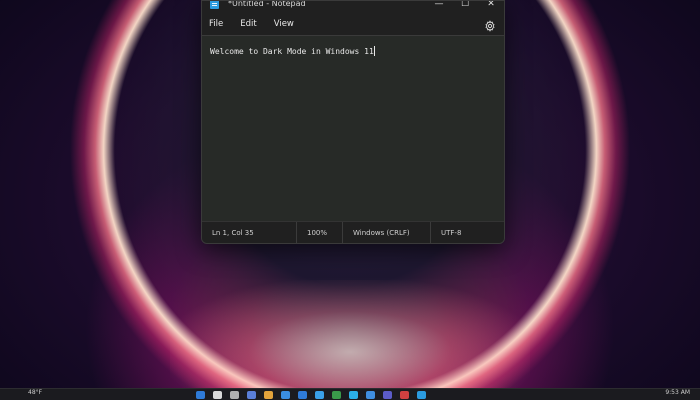 The height and width of the screenshot is (400, 700). I want to click on menu-view: View, so click(284, 24).